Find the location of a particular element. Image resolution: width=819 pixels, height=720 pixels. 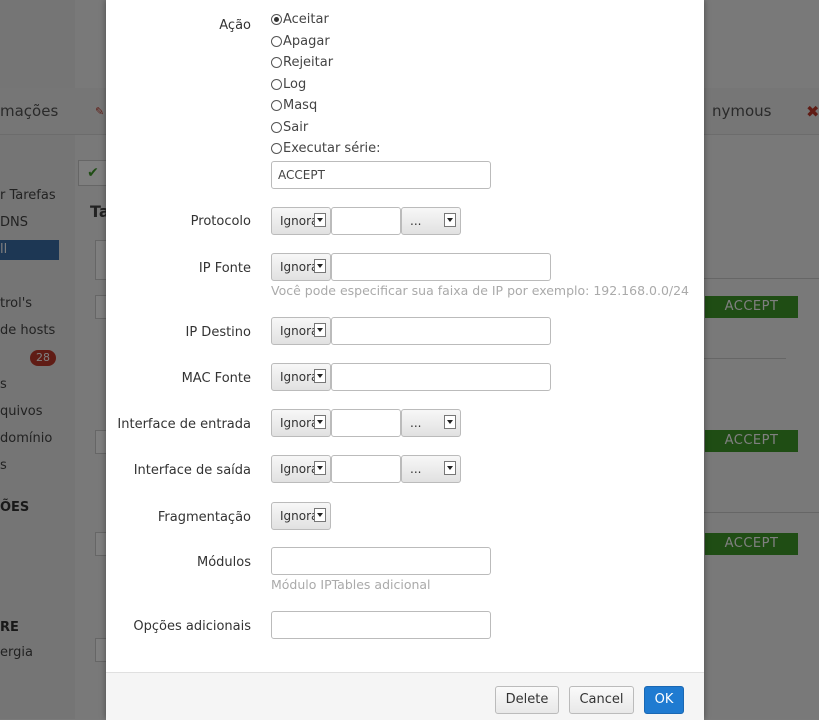

acao-label: Ação is located at coordinates (235, 25).